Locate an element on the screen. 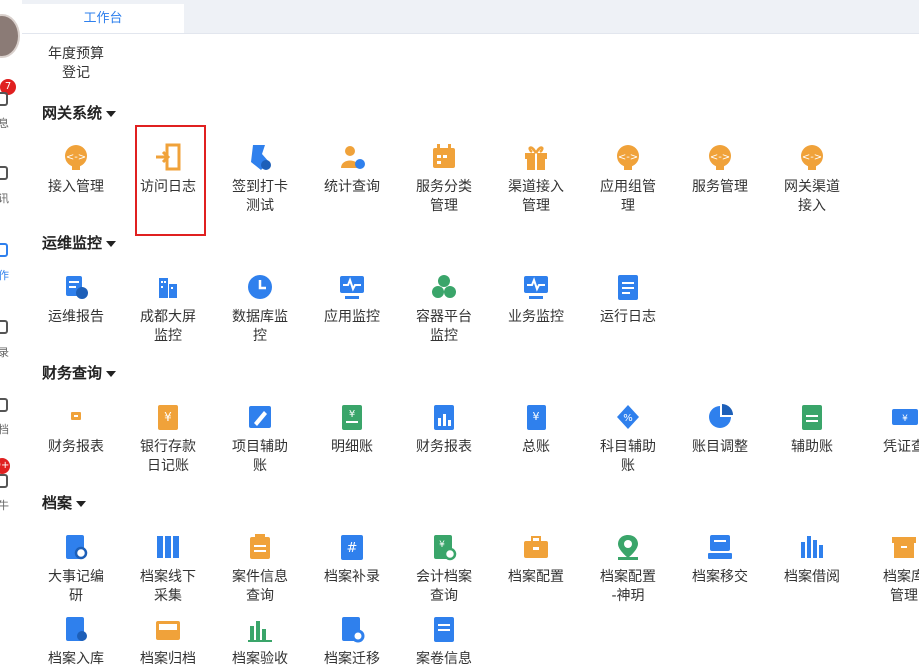 This screenshot has width=919, height=666. caret-down-icon is located at coordinates (111, 243).